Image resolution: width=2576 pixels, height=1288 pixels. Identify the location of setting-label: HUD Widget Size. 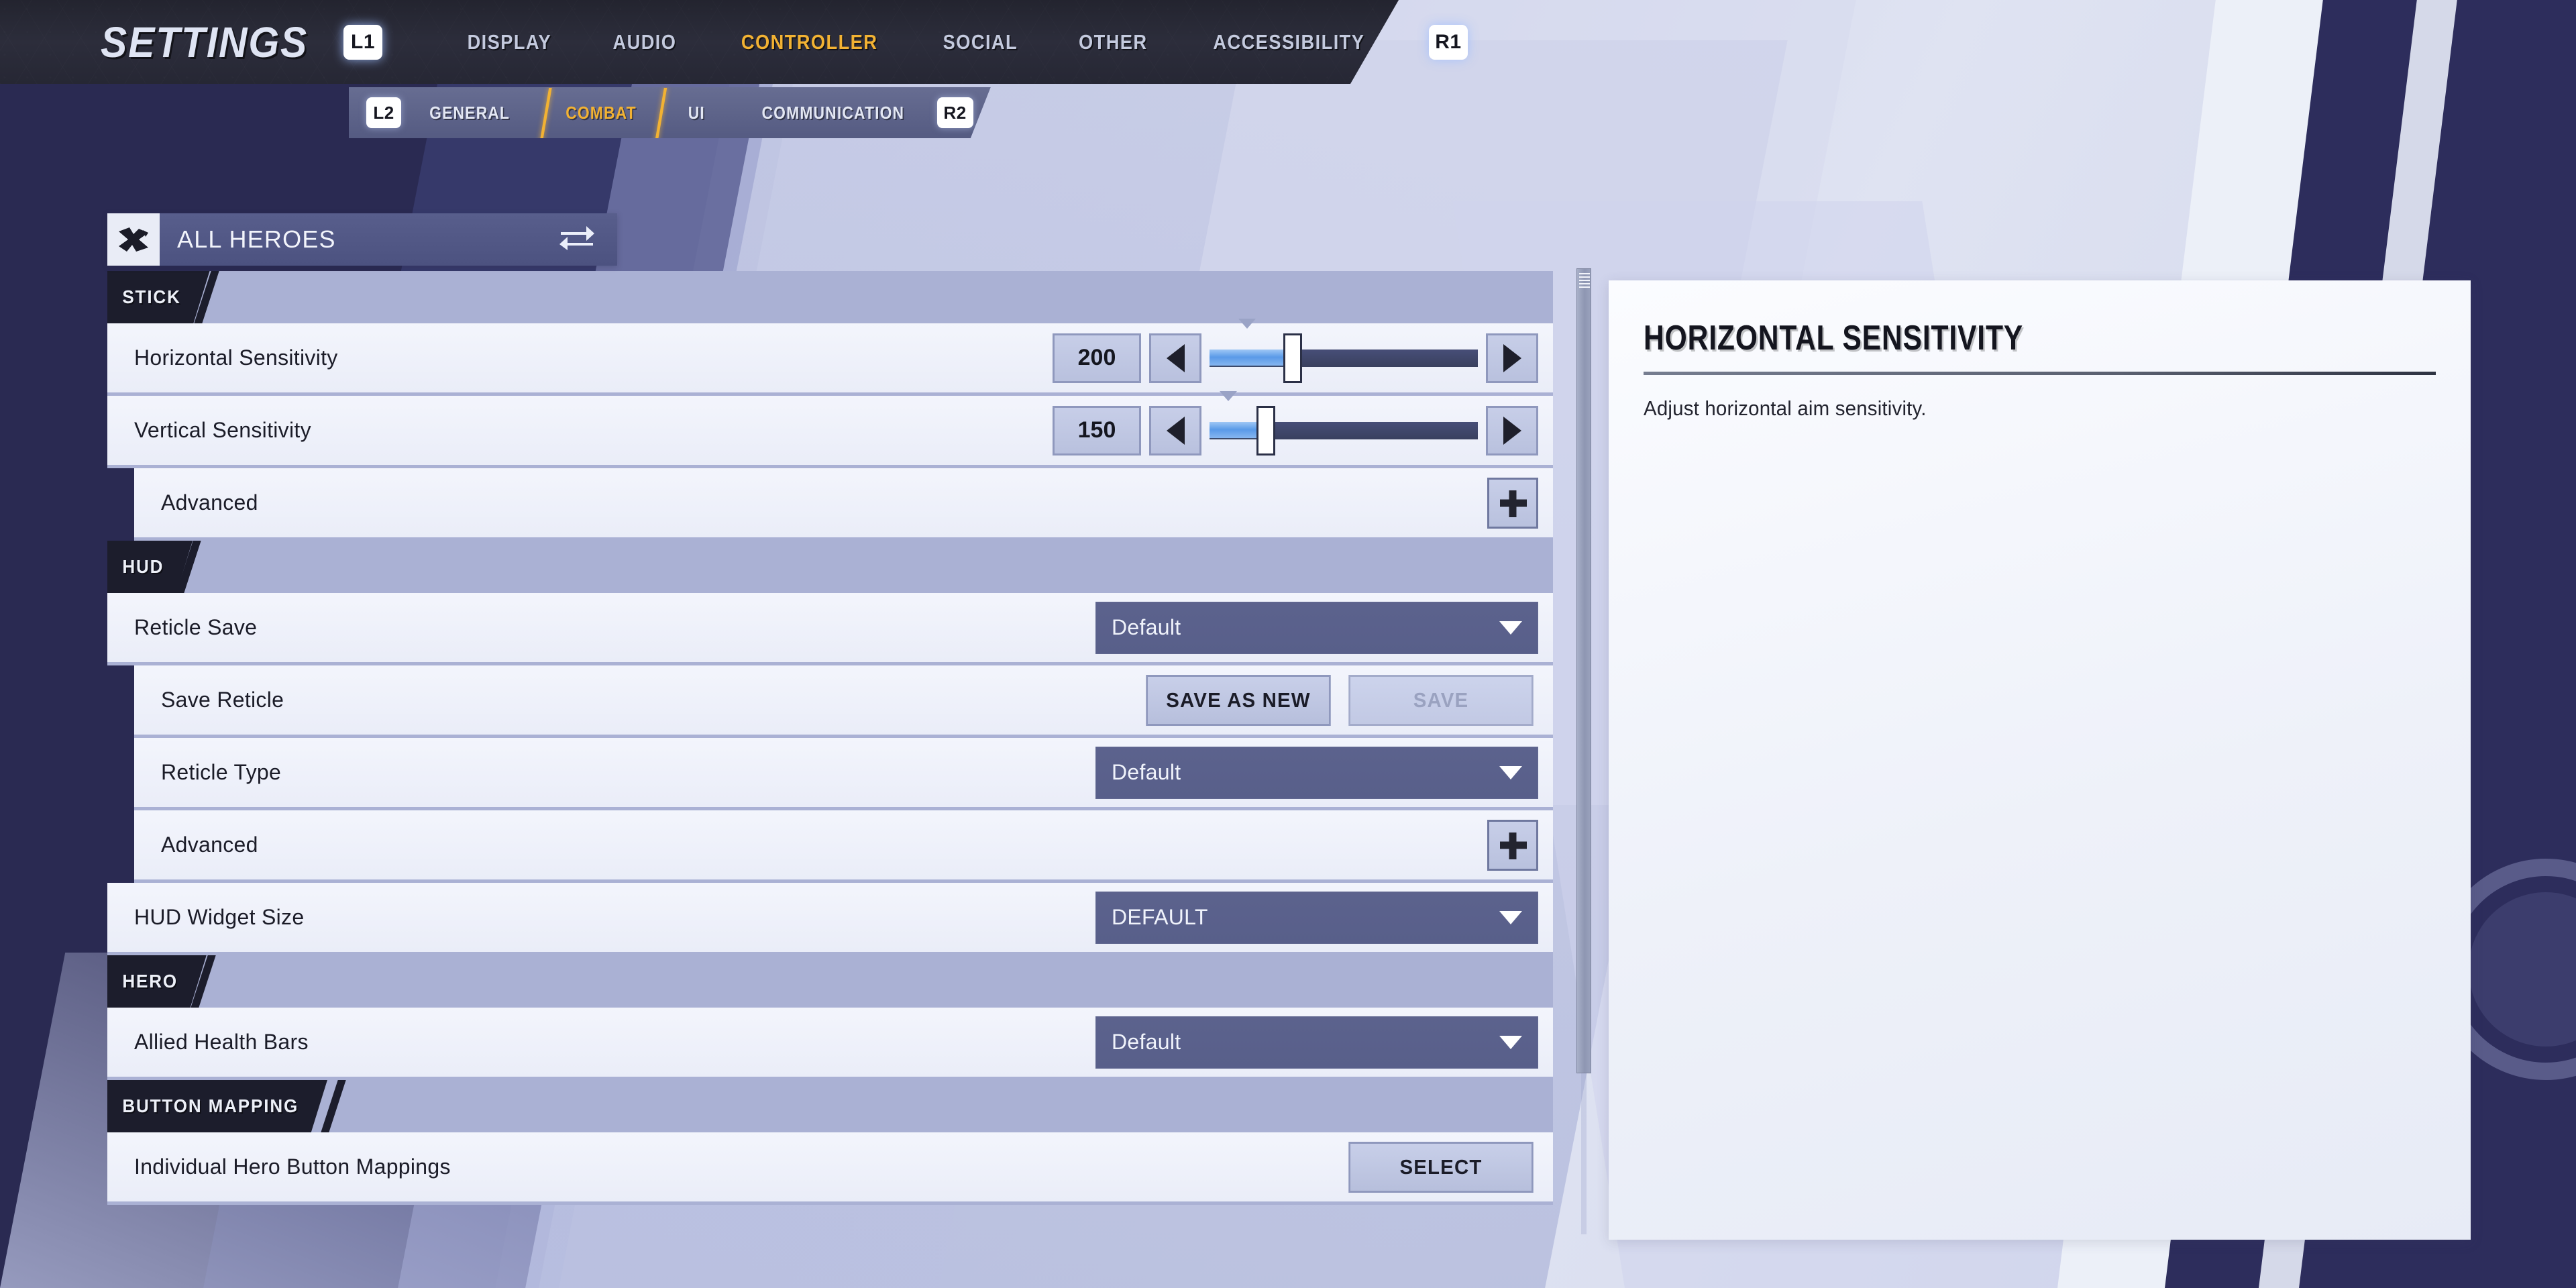
(219, 917).